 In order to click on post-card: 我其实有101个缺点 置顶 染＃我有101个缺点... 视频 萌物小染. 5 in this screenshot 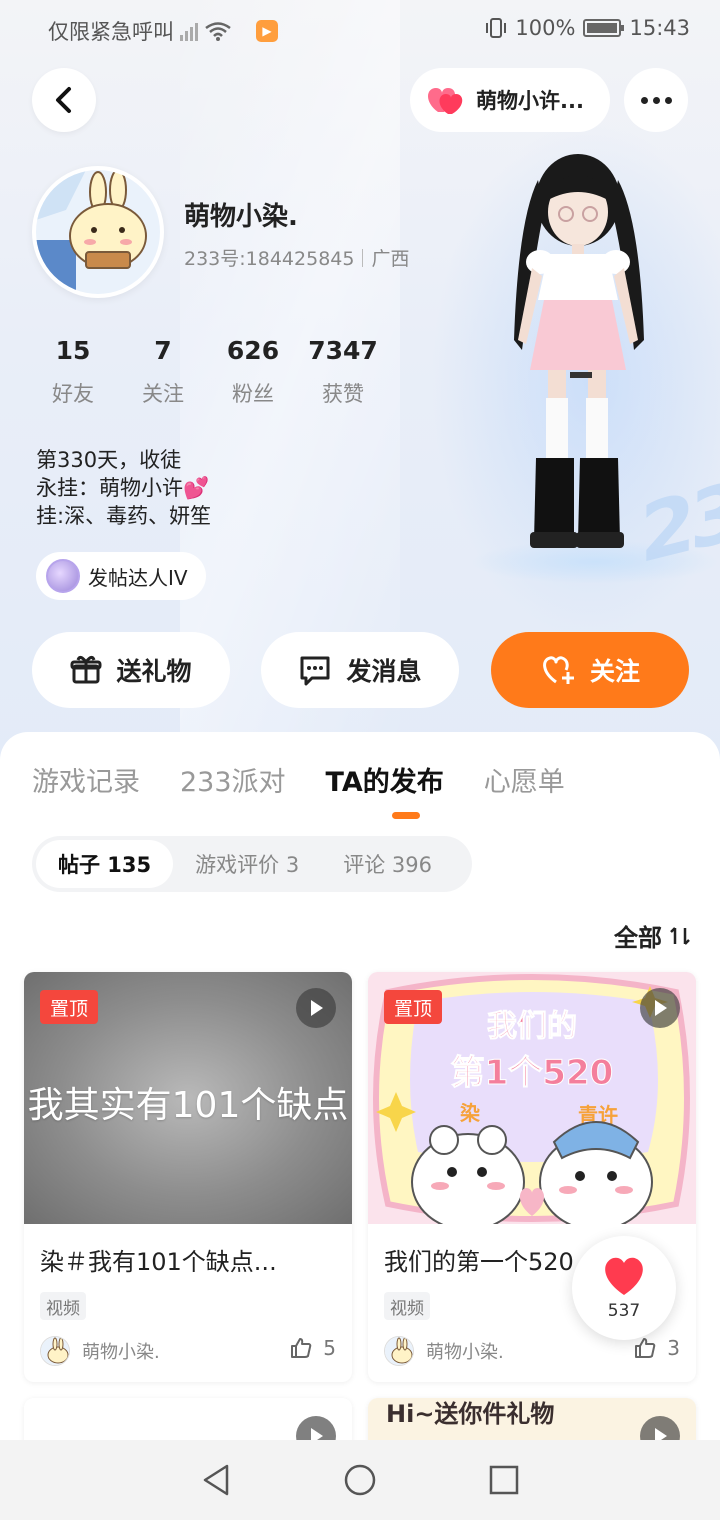, I will do `click(188, 1177)`.